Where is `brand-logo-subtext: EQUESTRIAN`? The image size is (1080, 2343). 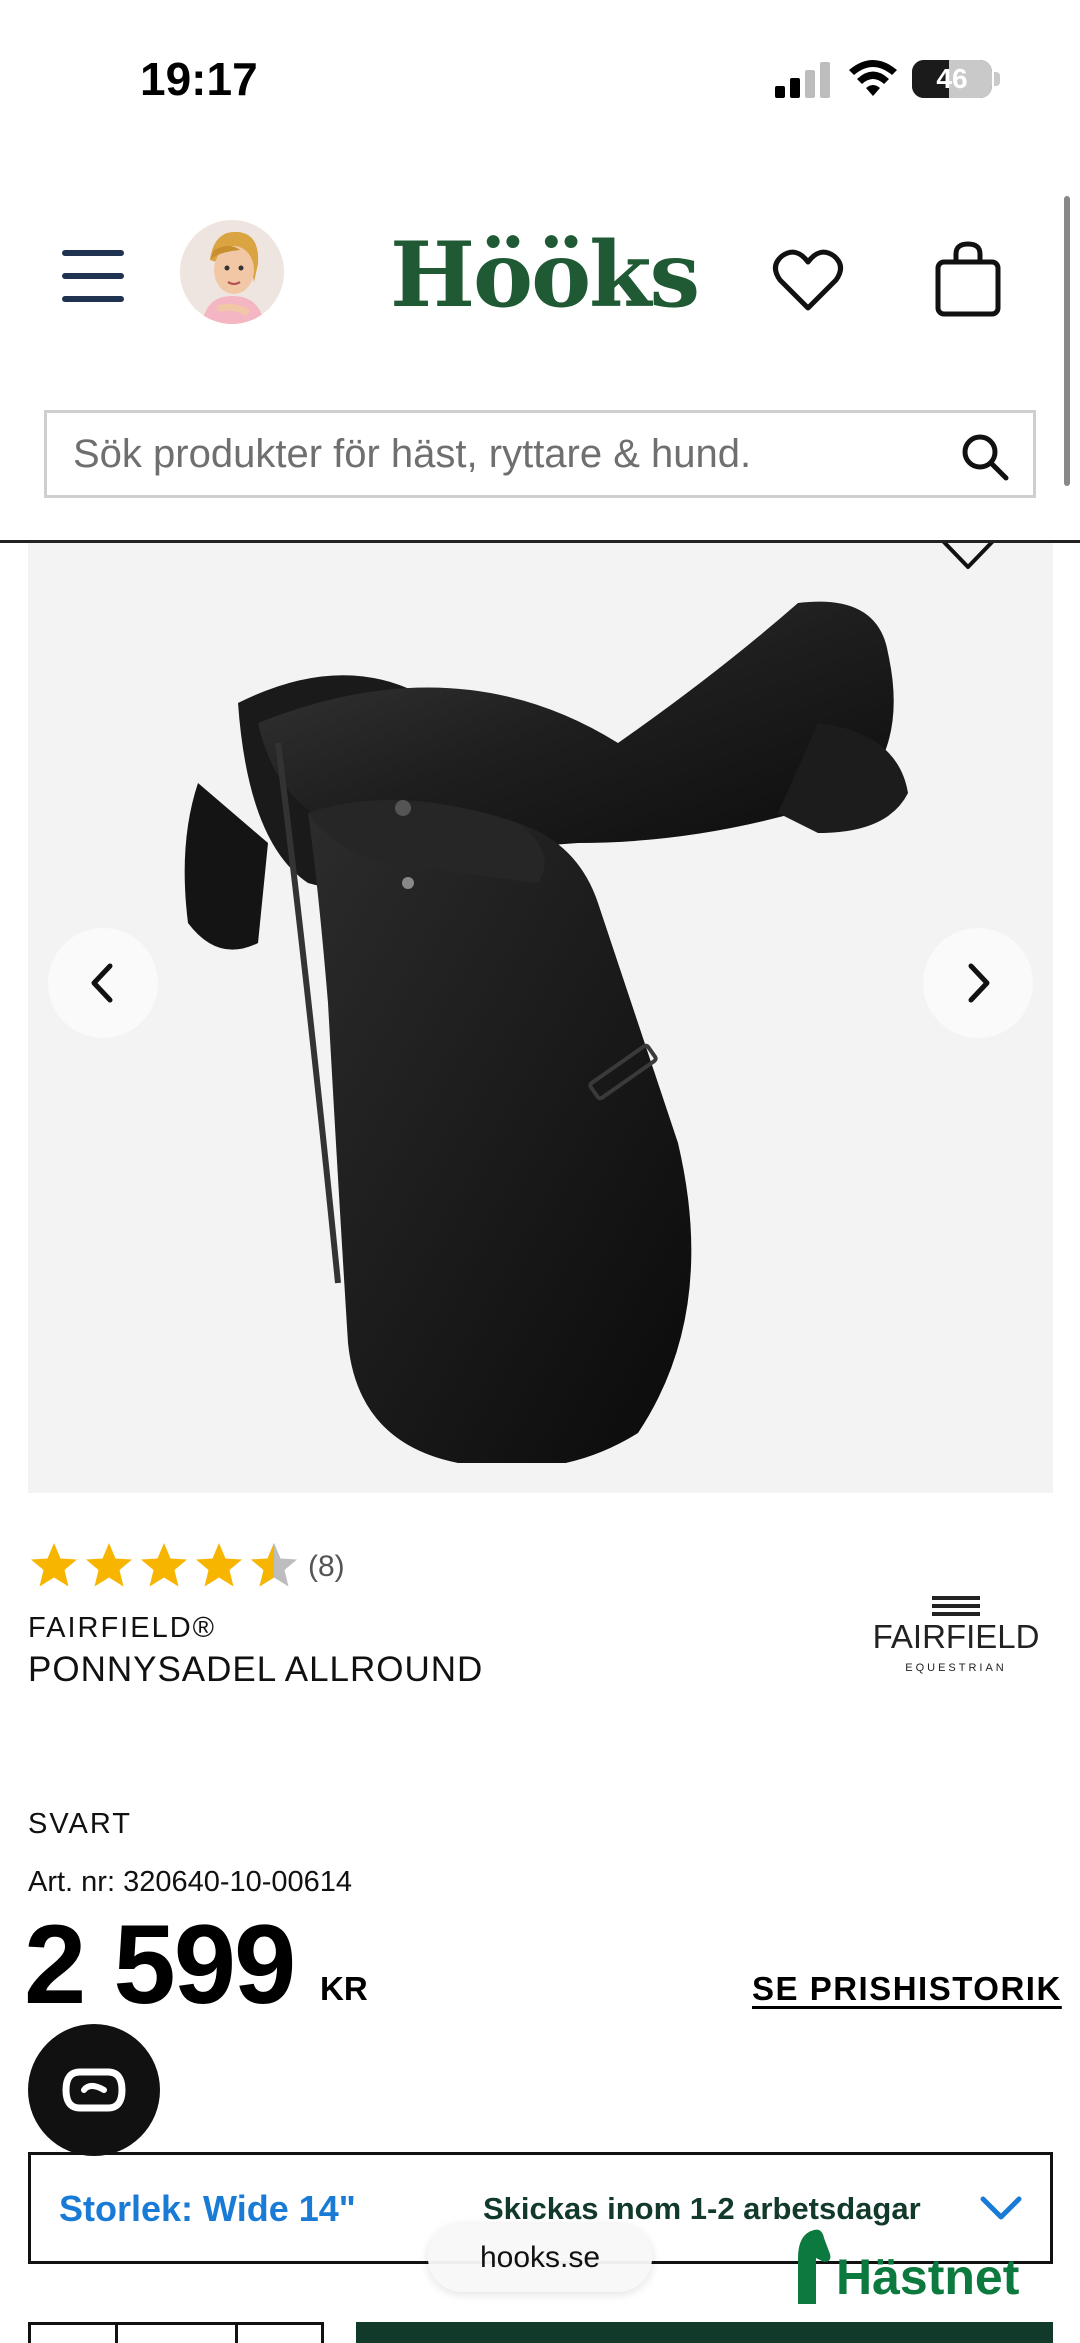
brand-logo-subtext: EQUESTRIAN is located at coordinates (956, 1668).